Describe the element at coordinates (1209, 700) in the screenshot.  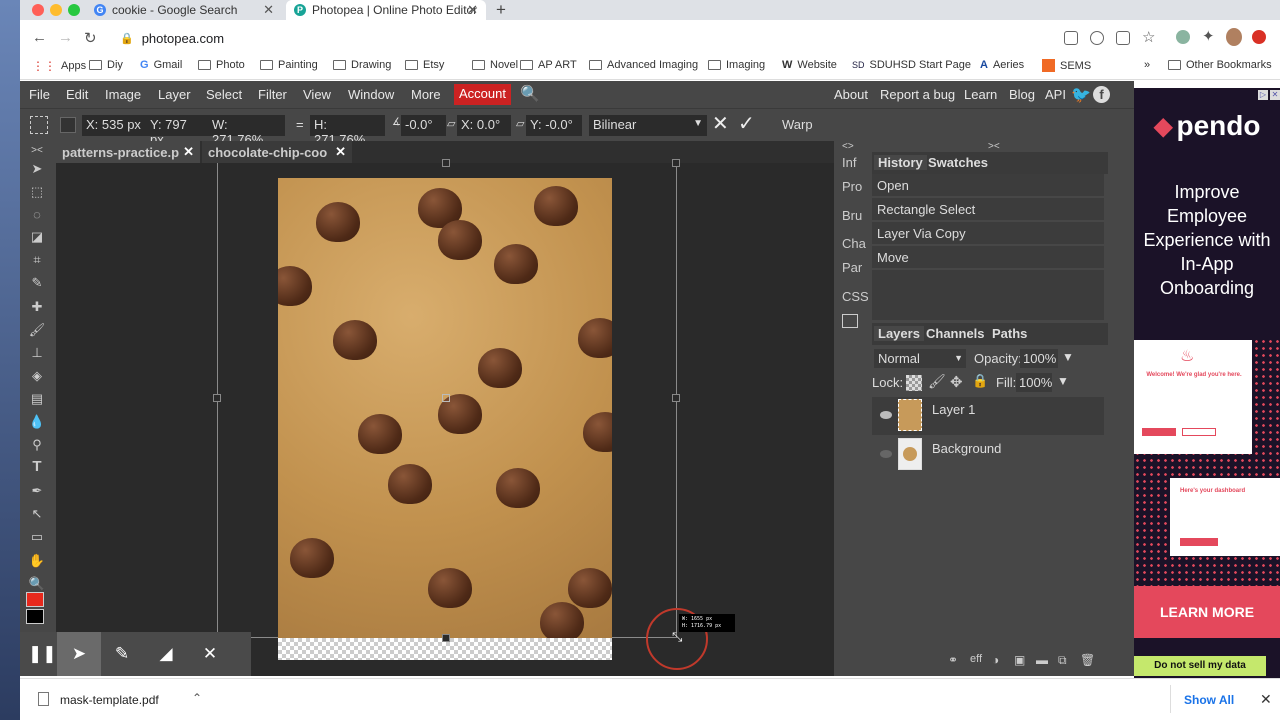
I see `show-all-button: Show All` at that location.